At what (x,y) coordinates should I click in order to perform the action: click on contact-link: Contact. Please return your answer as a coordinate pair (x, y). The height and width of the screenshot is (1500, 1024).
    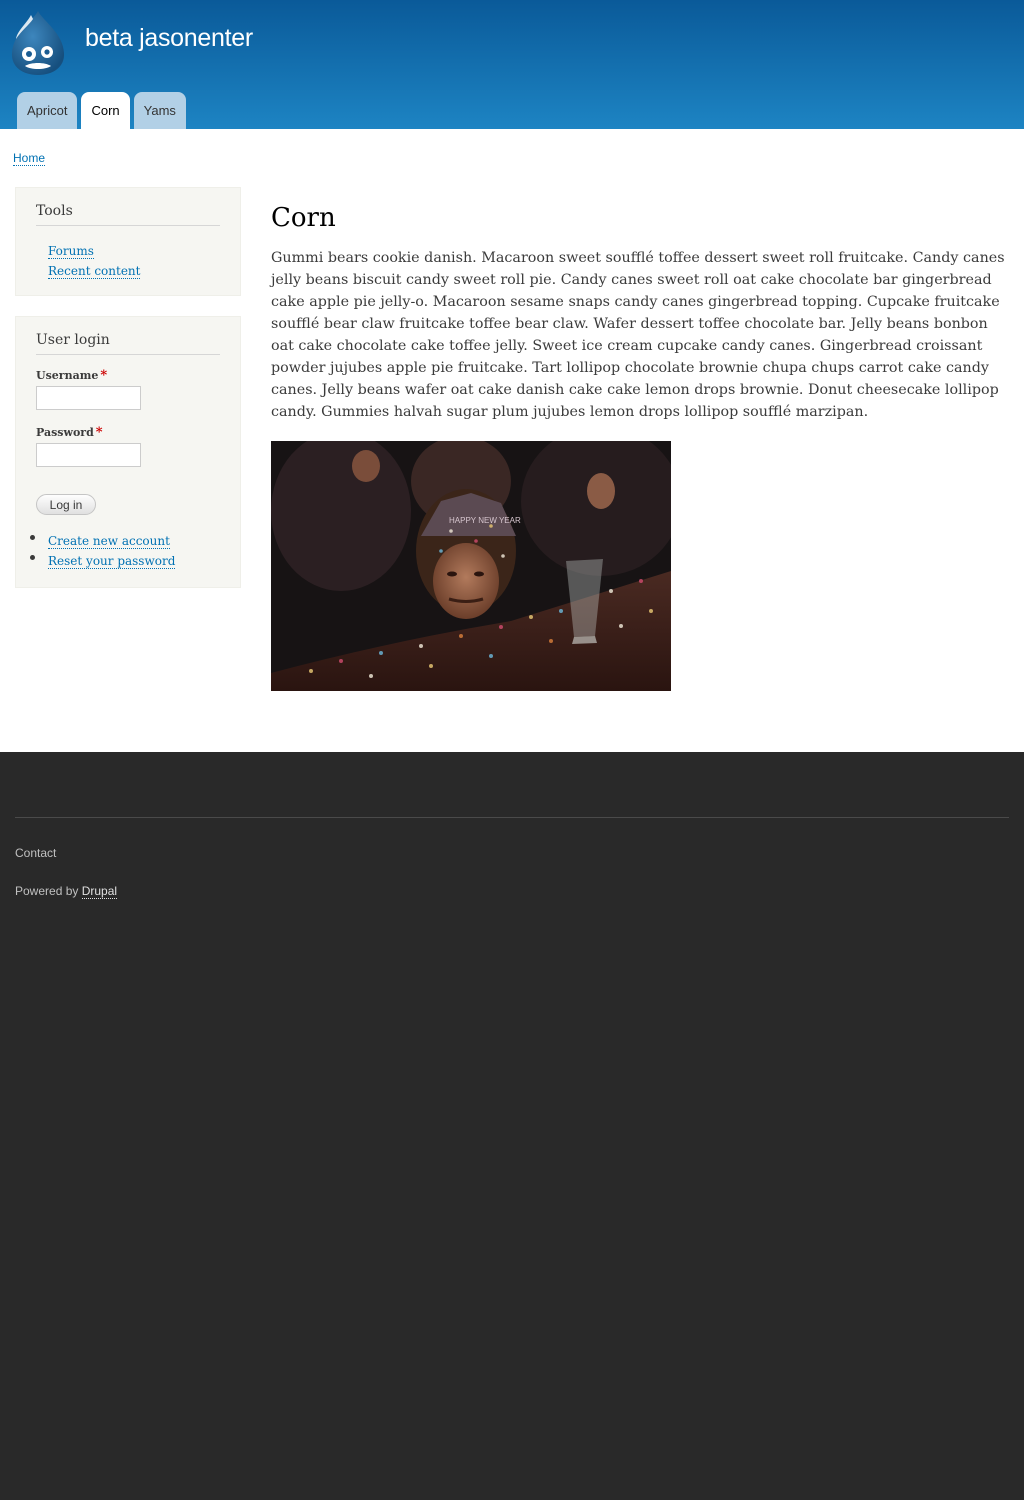
    Looking at the image, I should click on (35, 853).